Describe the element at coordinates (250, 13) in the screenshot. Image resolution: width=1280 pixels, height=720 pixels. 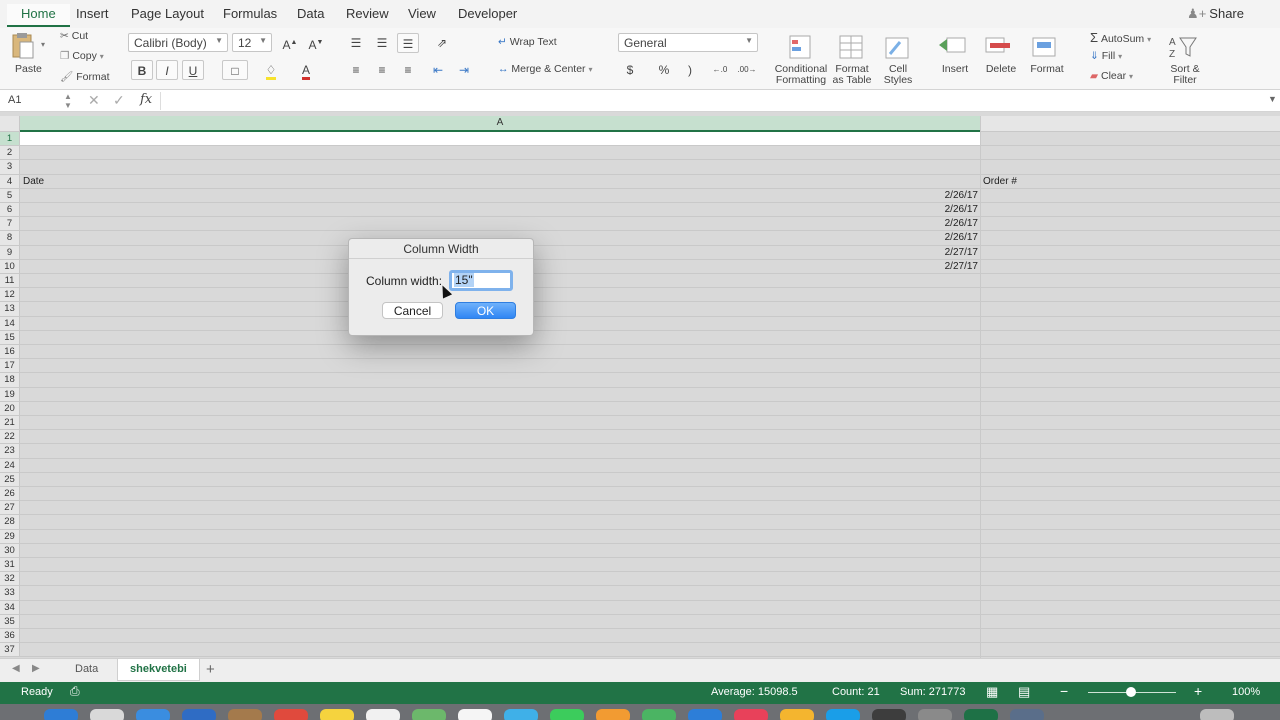
I see `tab-formulas: Formulas` at that location.